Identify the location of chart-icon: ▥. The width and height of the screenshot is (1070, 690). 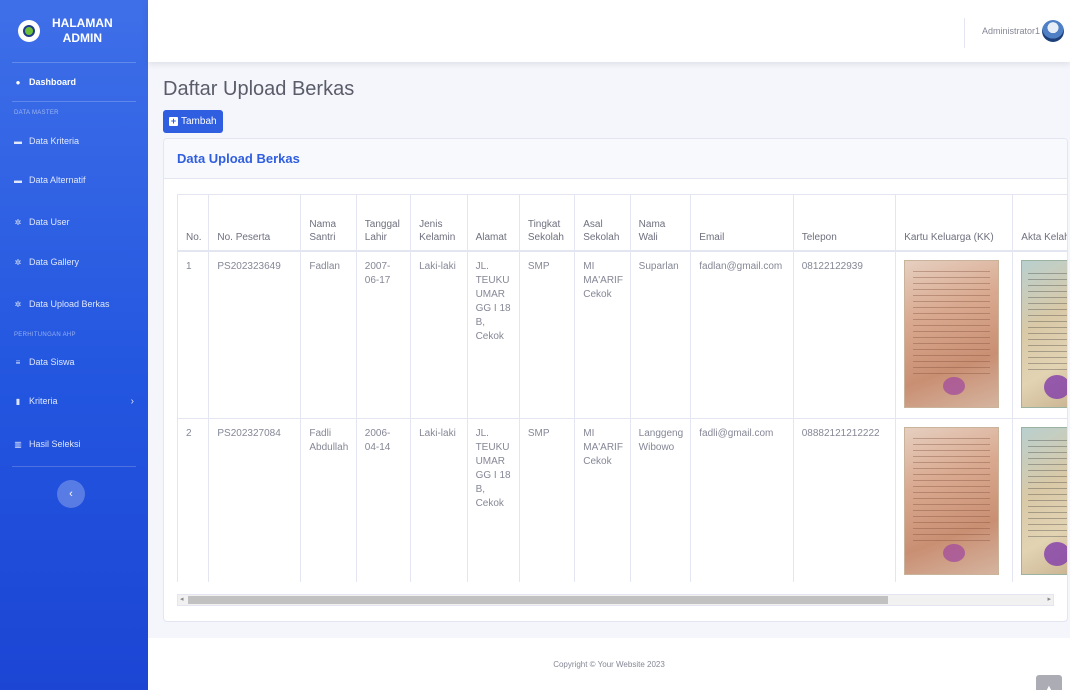
(18, 444).